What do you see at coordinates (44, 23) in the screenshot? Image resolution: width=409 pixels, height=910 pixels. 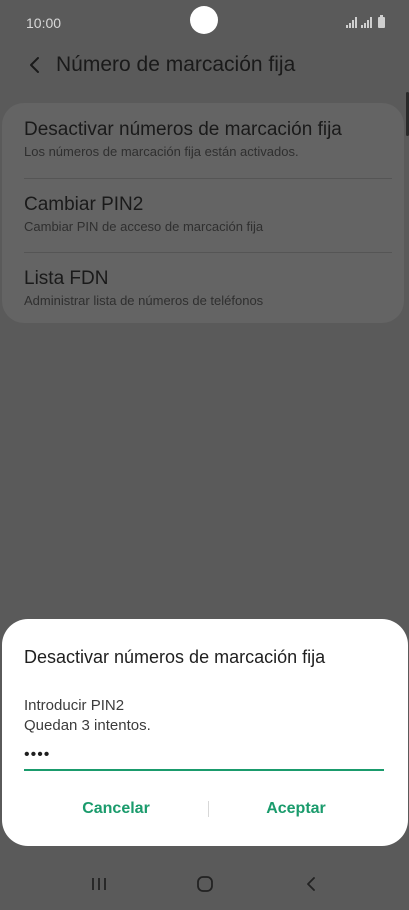 I see `status-time: 10:00` at bounding box center [44, 23].